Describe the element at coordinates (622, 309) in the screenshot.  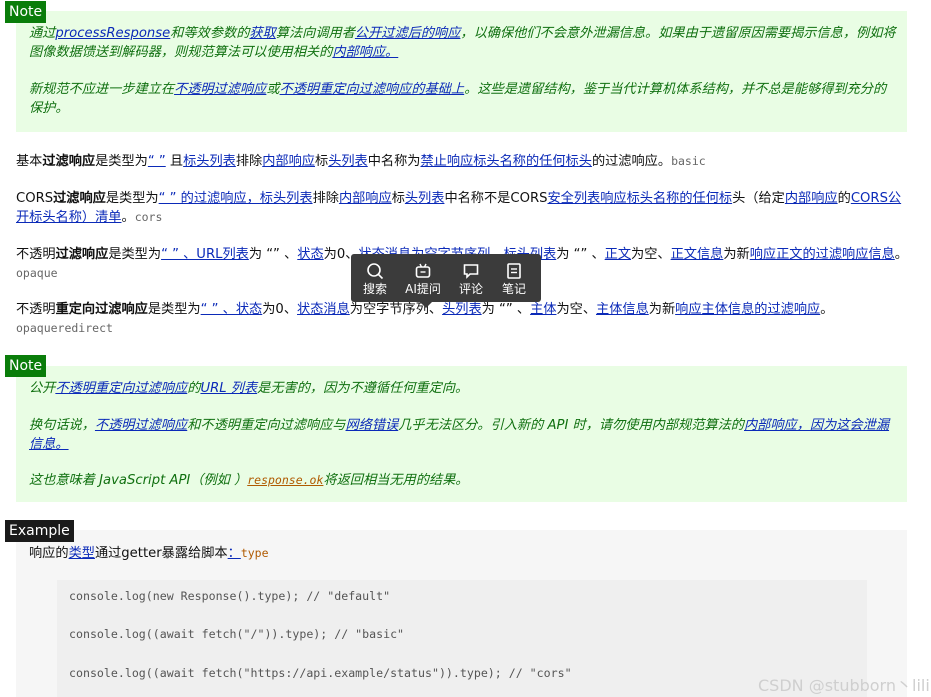
I see `link-body-info: 主体信息` at that location.